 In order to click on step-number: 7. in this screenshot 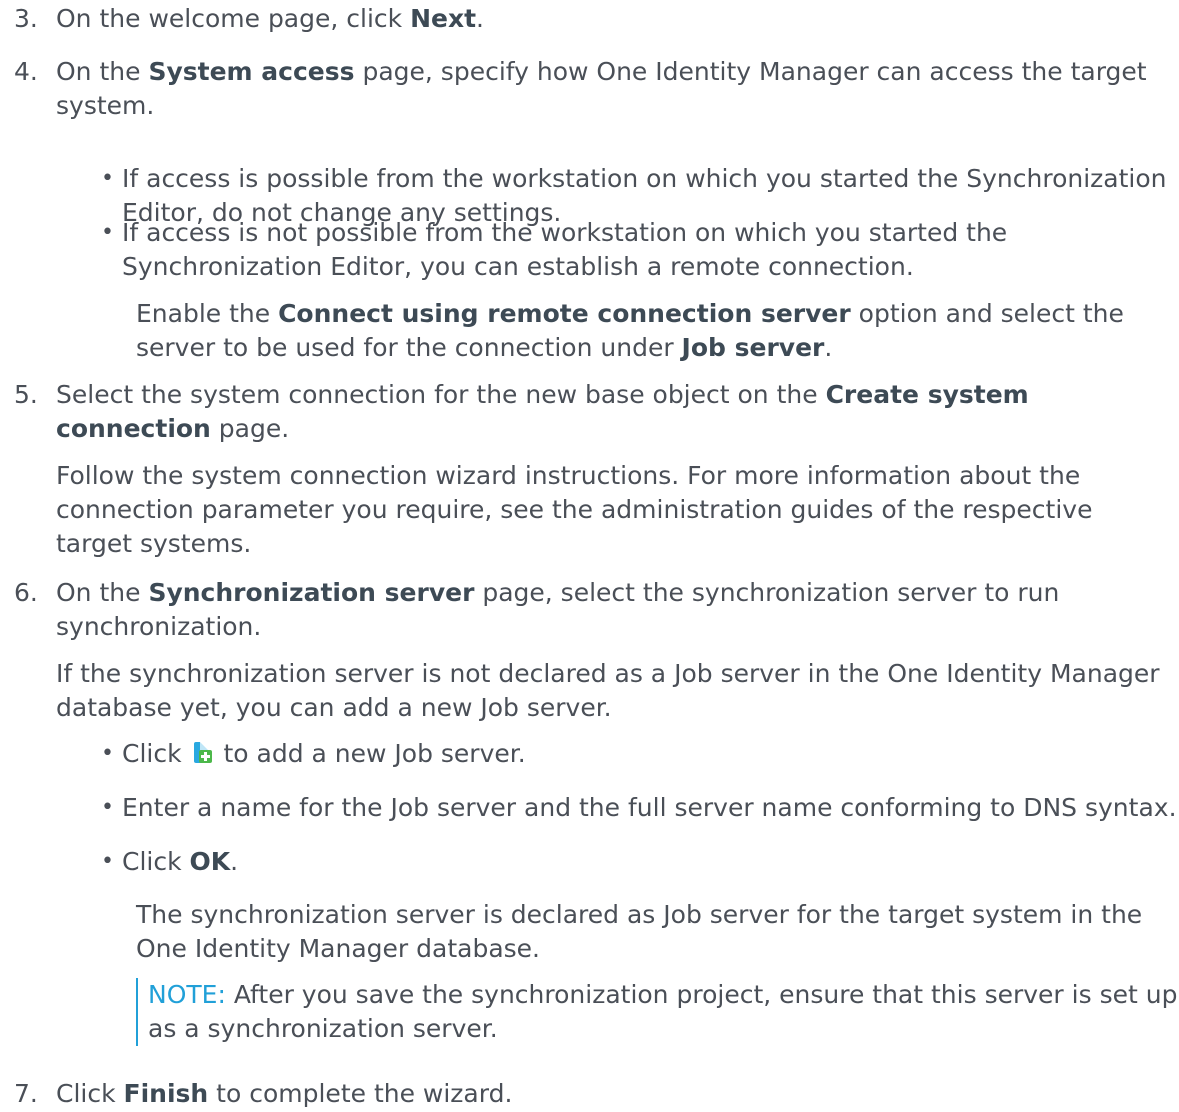, I will do `click(26, 1093)`.